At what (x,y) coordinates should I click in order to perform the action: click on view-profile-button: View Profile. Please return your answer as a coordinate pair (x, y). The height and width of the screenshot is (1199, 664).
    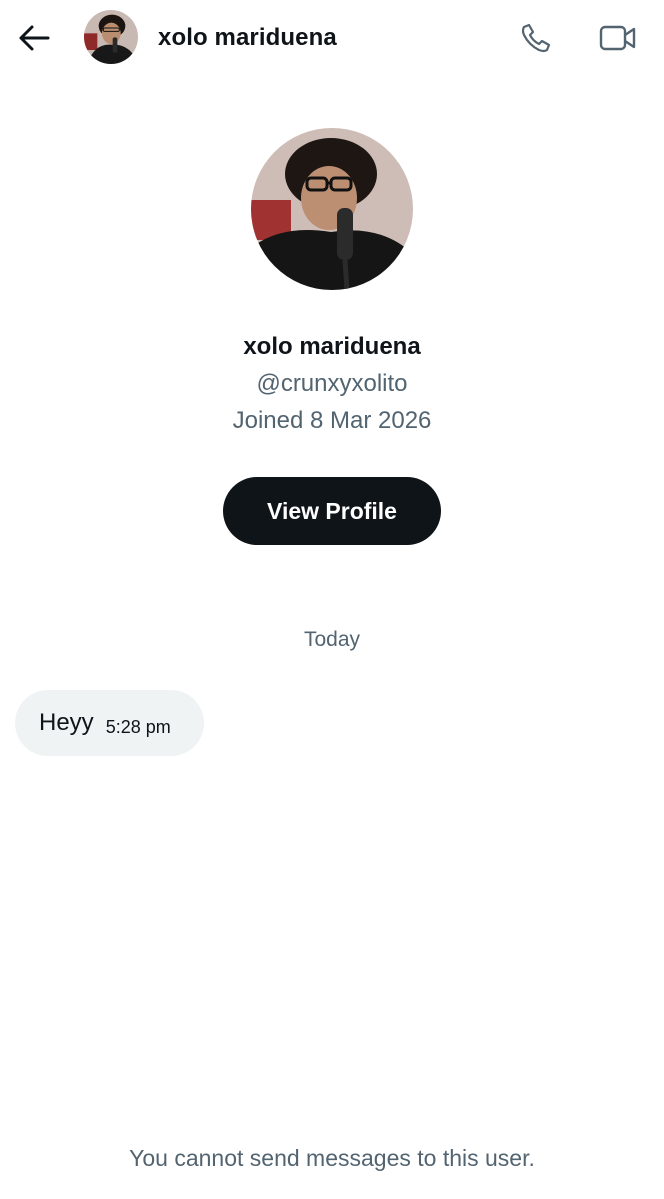
    Looking at the image, I should click on (332, 511).